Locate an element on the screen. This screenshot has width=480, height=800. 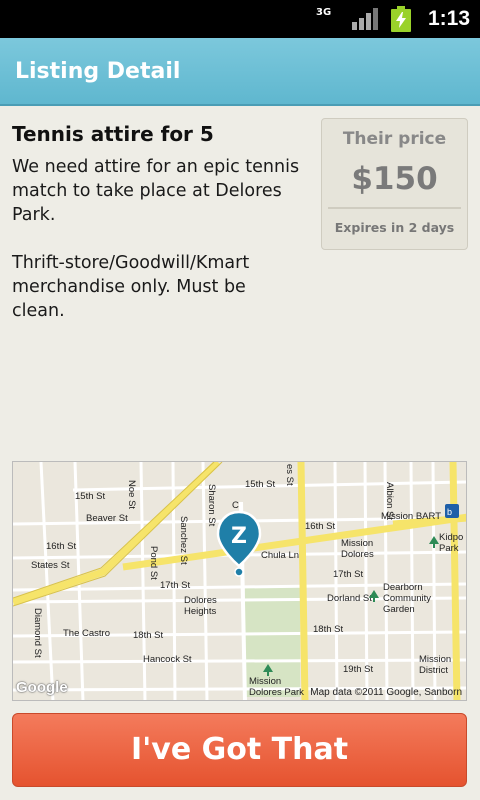
map-label: Albion St is located at coordinates (389, 501).